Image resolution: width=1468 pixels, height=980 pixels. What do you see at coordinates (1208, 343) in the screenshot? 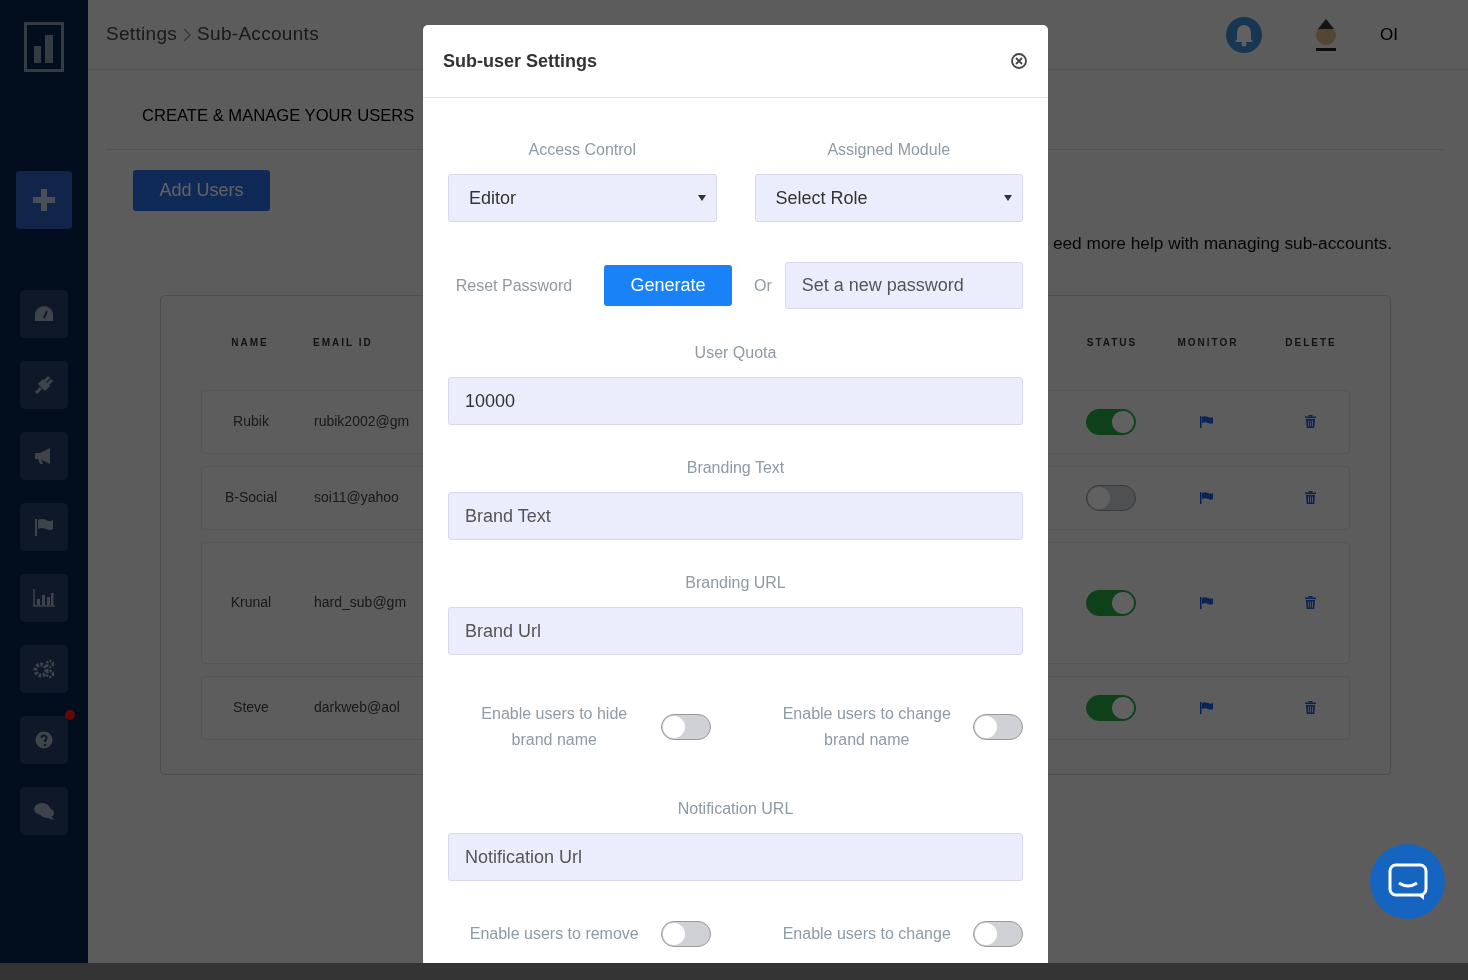
I see `column-header: MONITOR` at bounding box center [1208, 343].